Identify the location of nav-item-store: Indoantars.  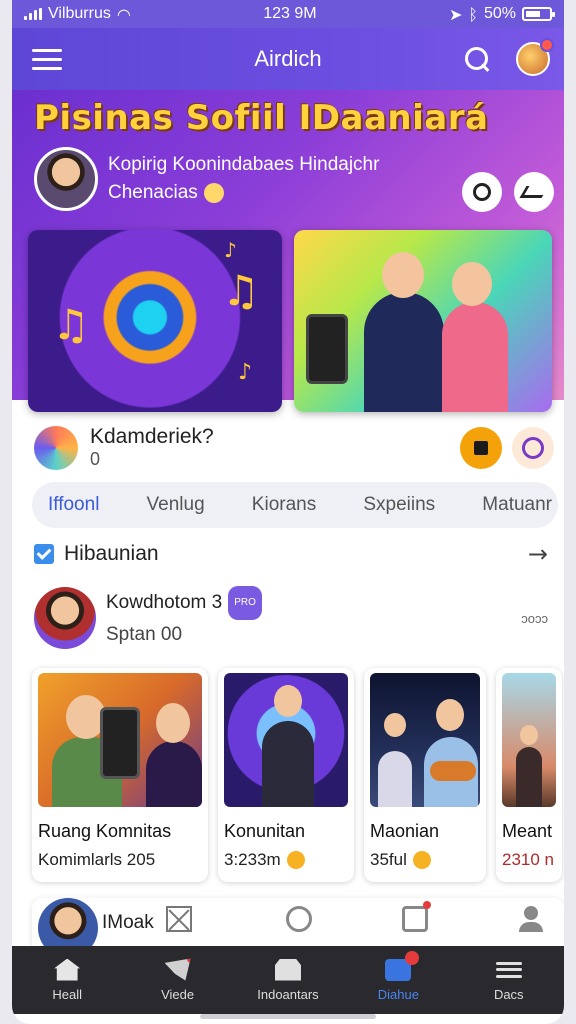
(288, 980).